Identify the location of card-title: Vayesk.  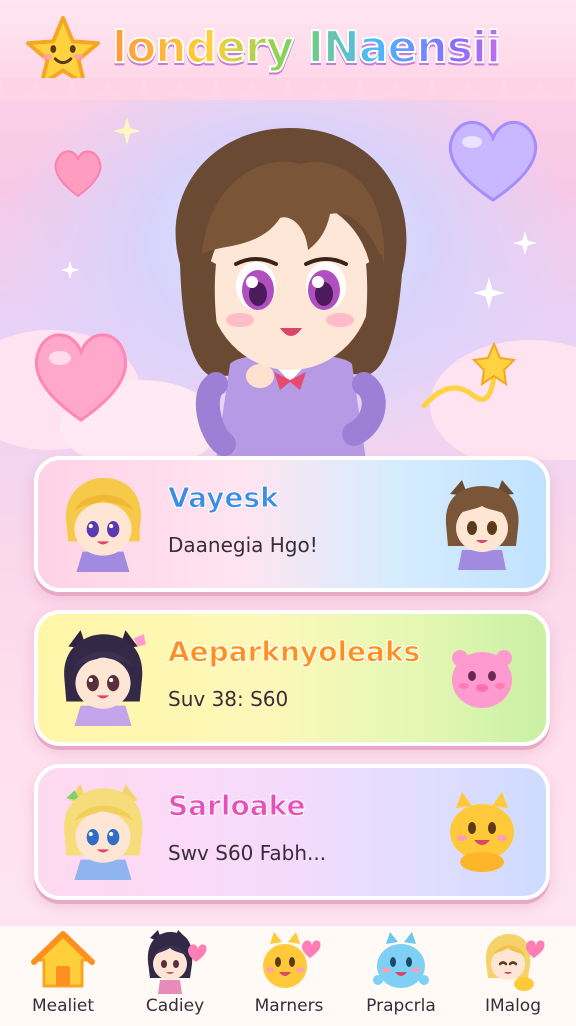
(224, 498).